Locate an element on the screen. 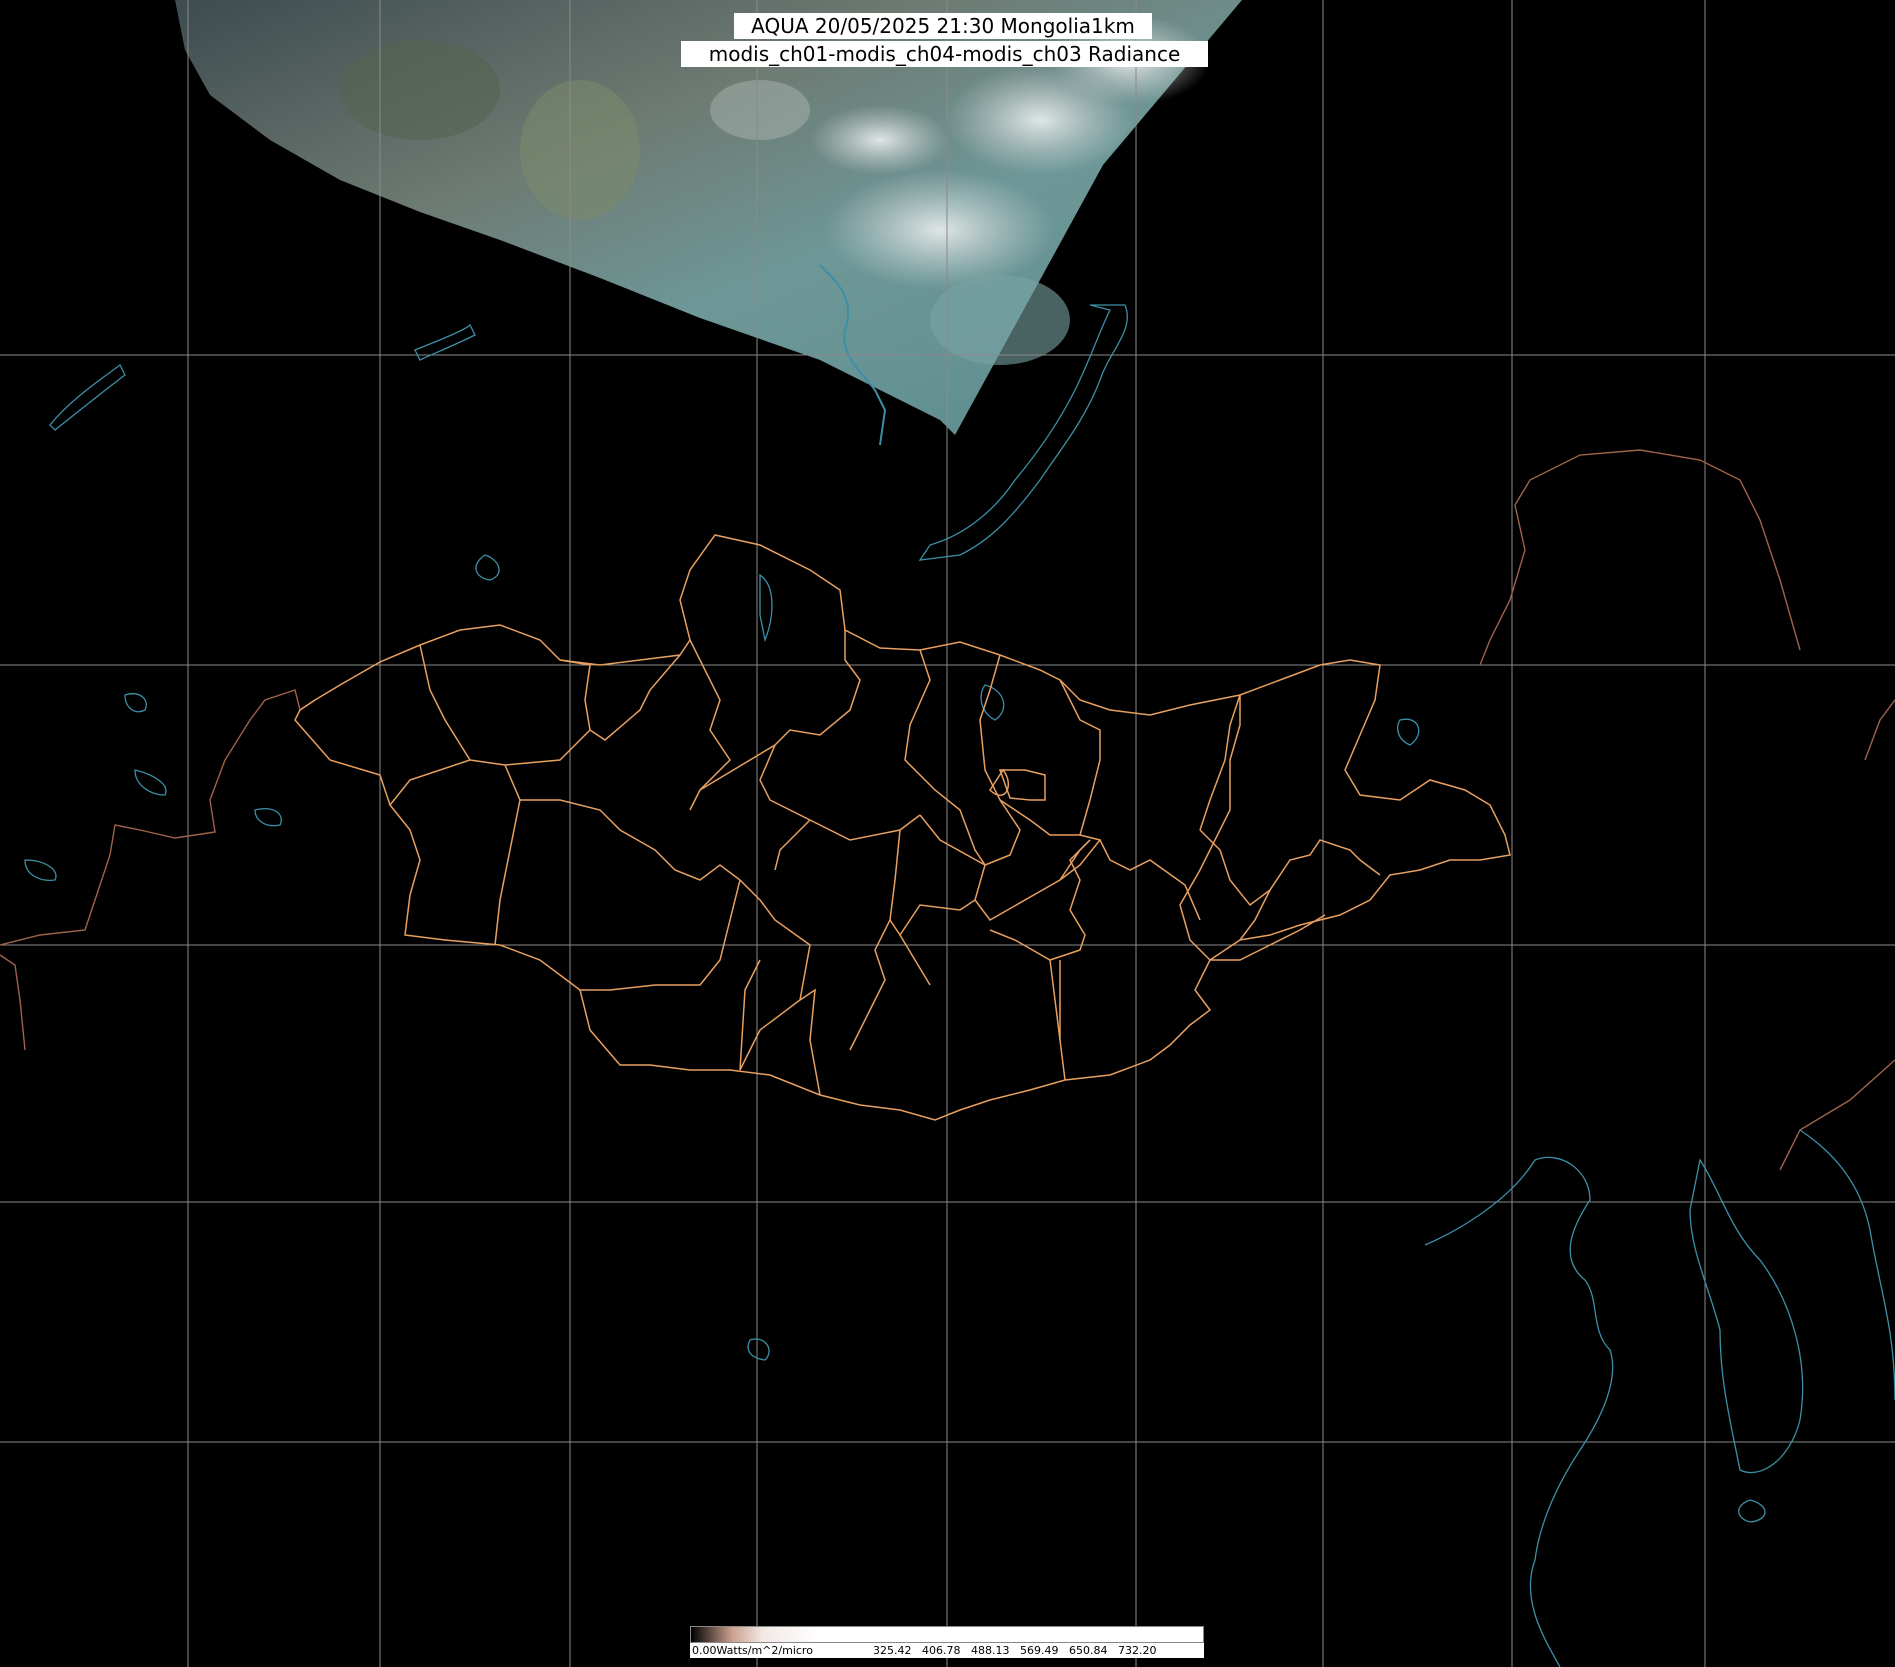  colorbar is located at coordinates (947, 1634).